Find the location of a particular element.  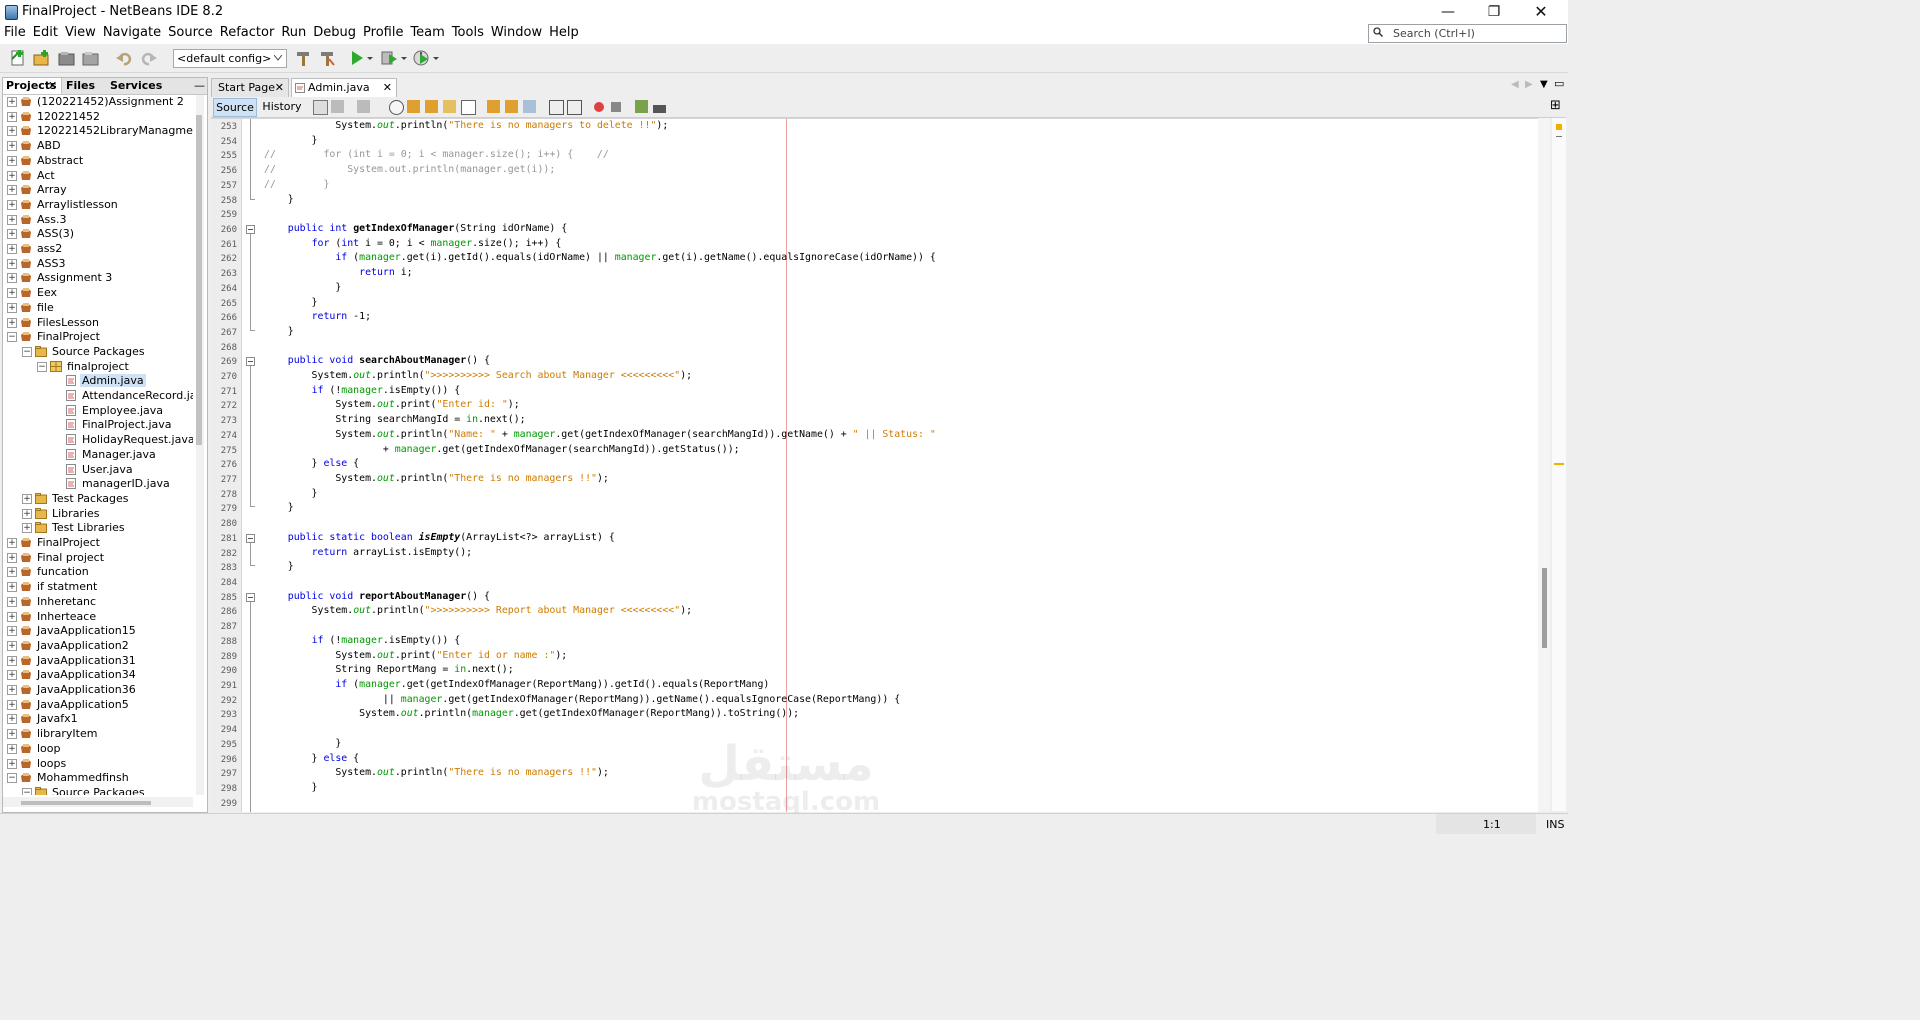

tree-item: +120221452 is located at coordinates (98, 117).